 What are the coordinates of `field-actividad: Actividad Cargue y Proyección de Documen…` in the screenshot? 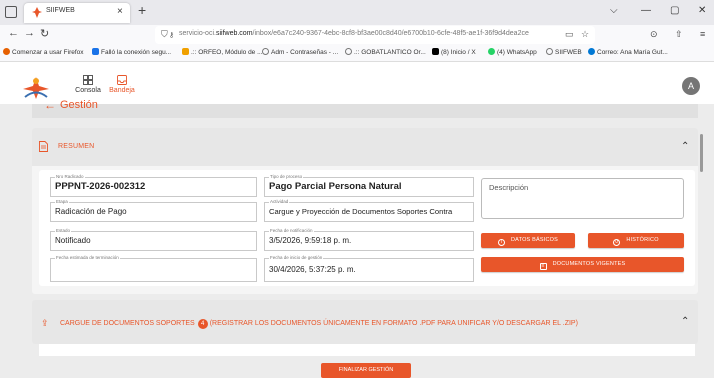 It's located at (369, 210).